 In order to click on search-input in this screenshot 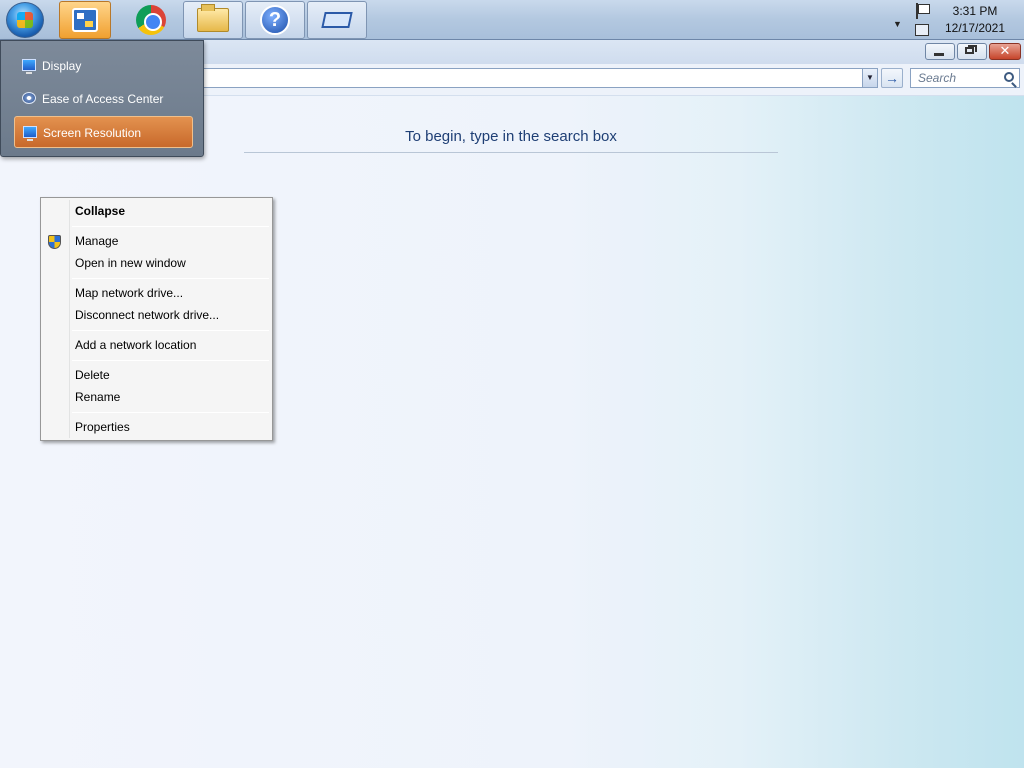, I will do `click(955, 78)`.